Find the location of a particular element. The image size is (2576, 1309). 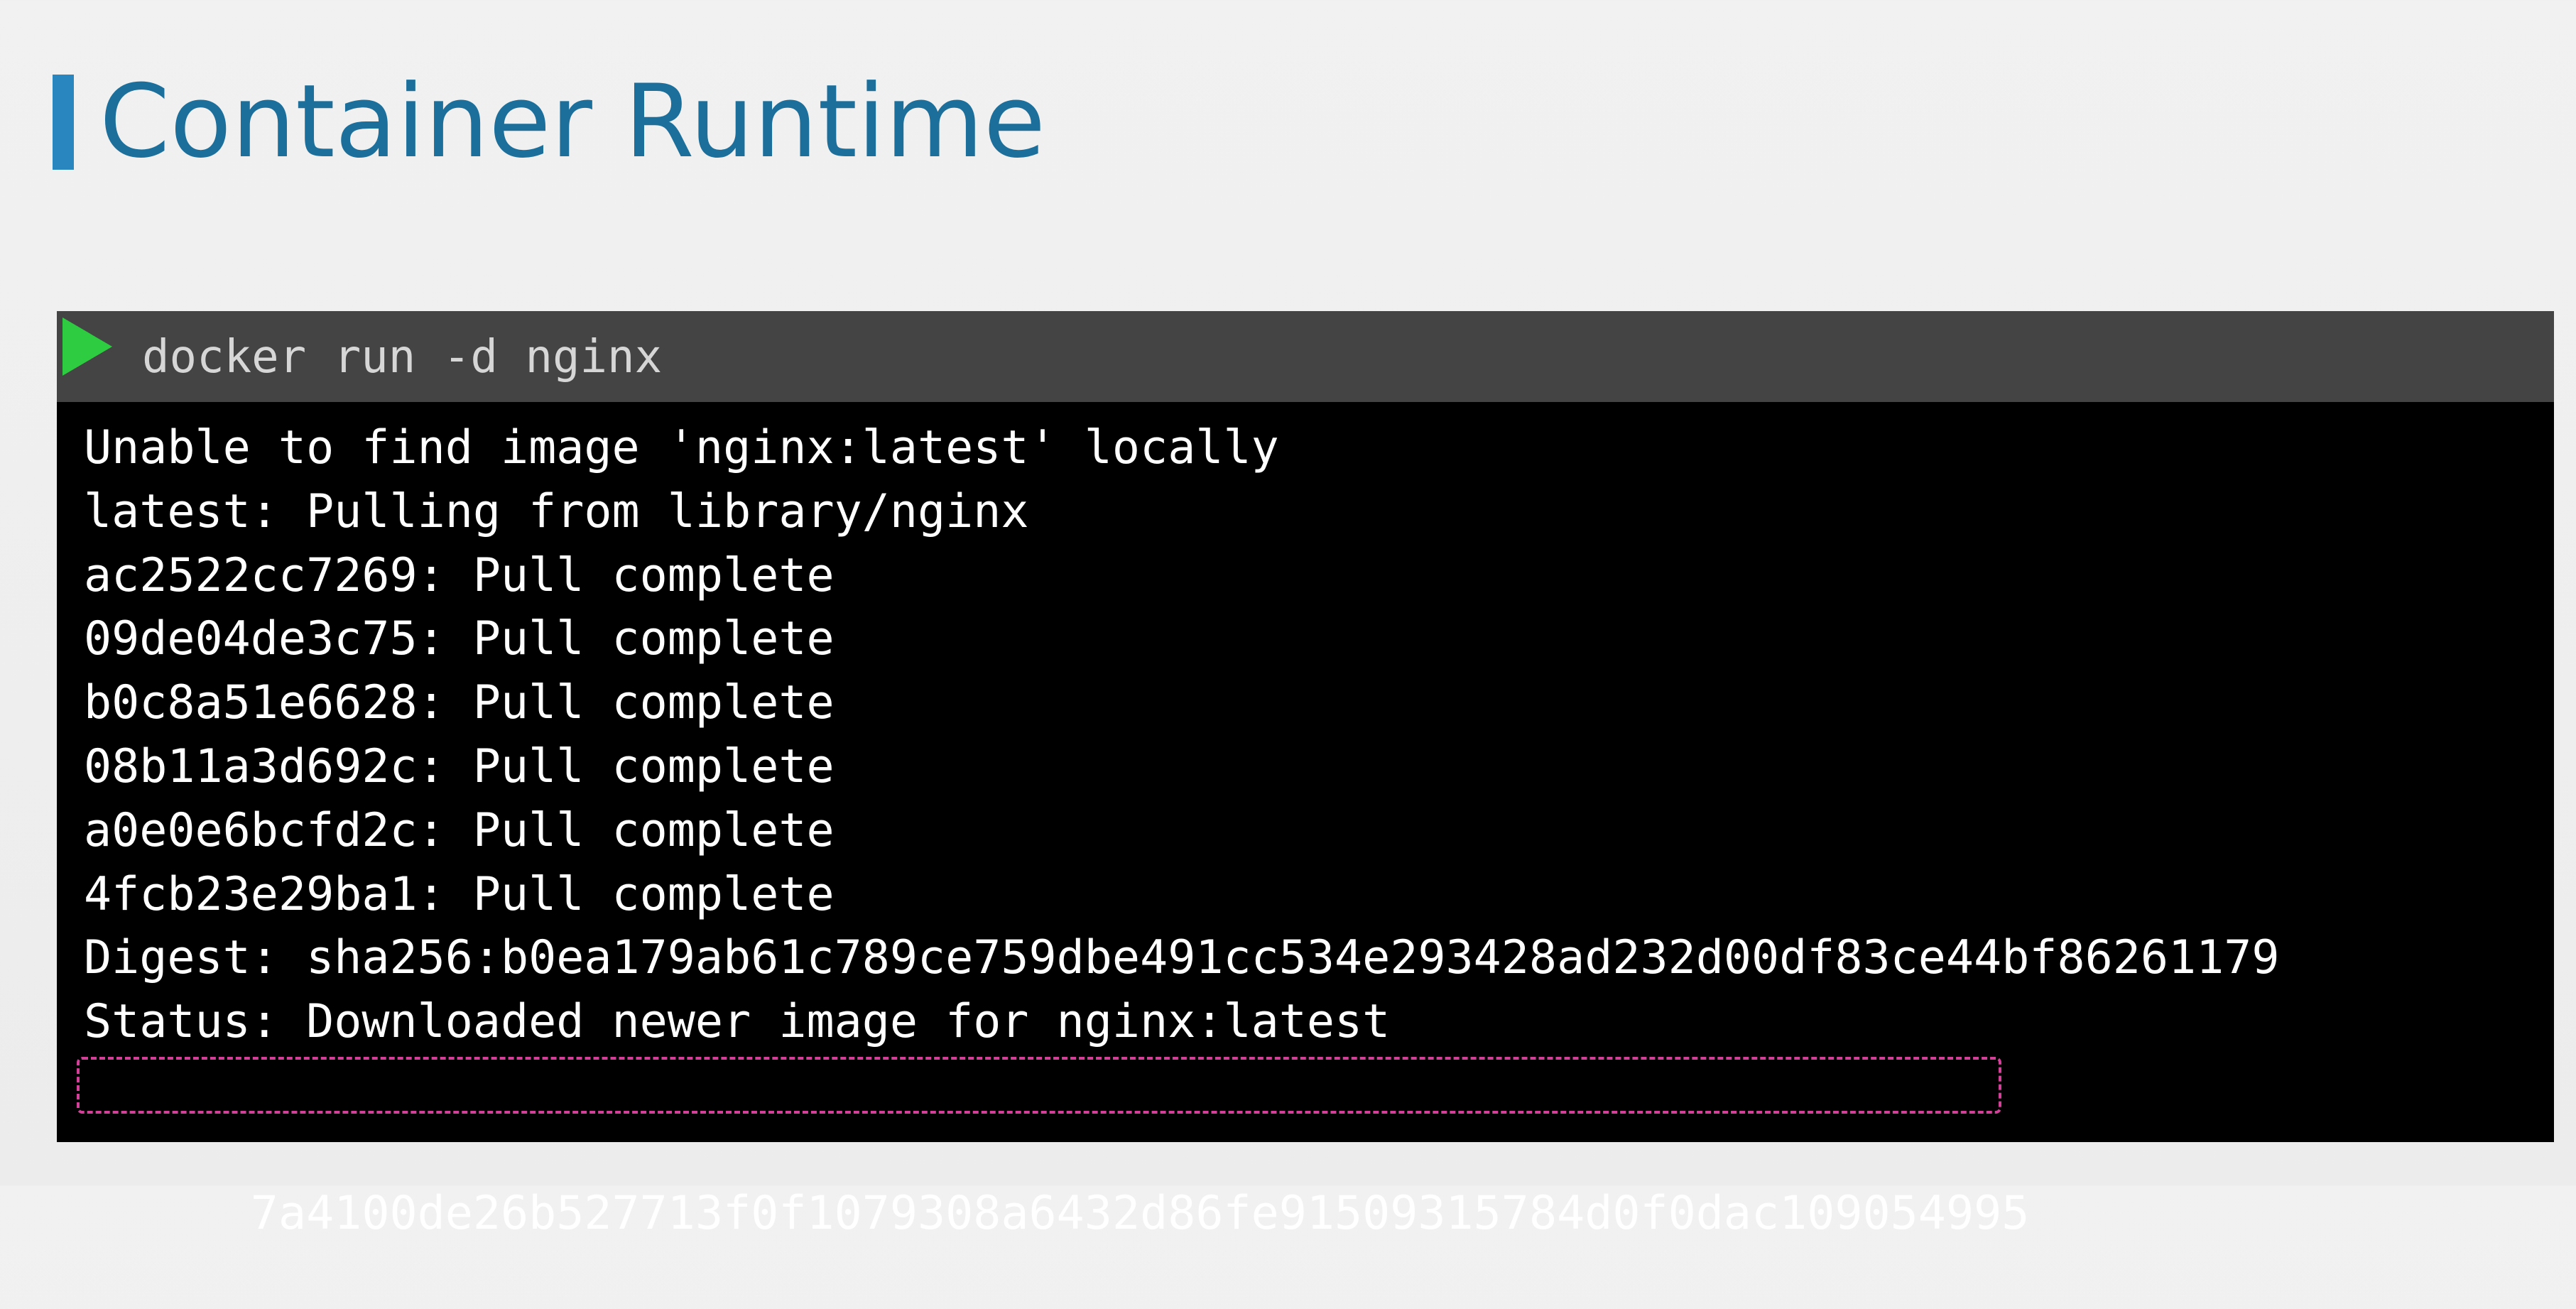

slide-title-group: Container Runtime is located at coordinates (549, 122).